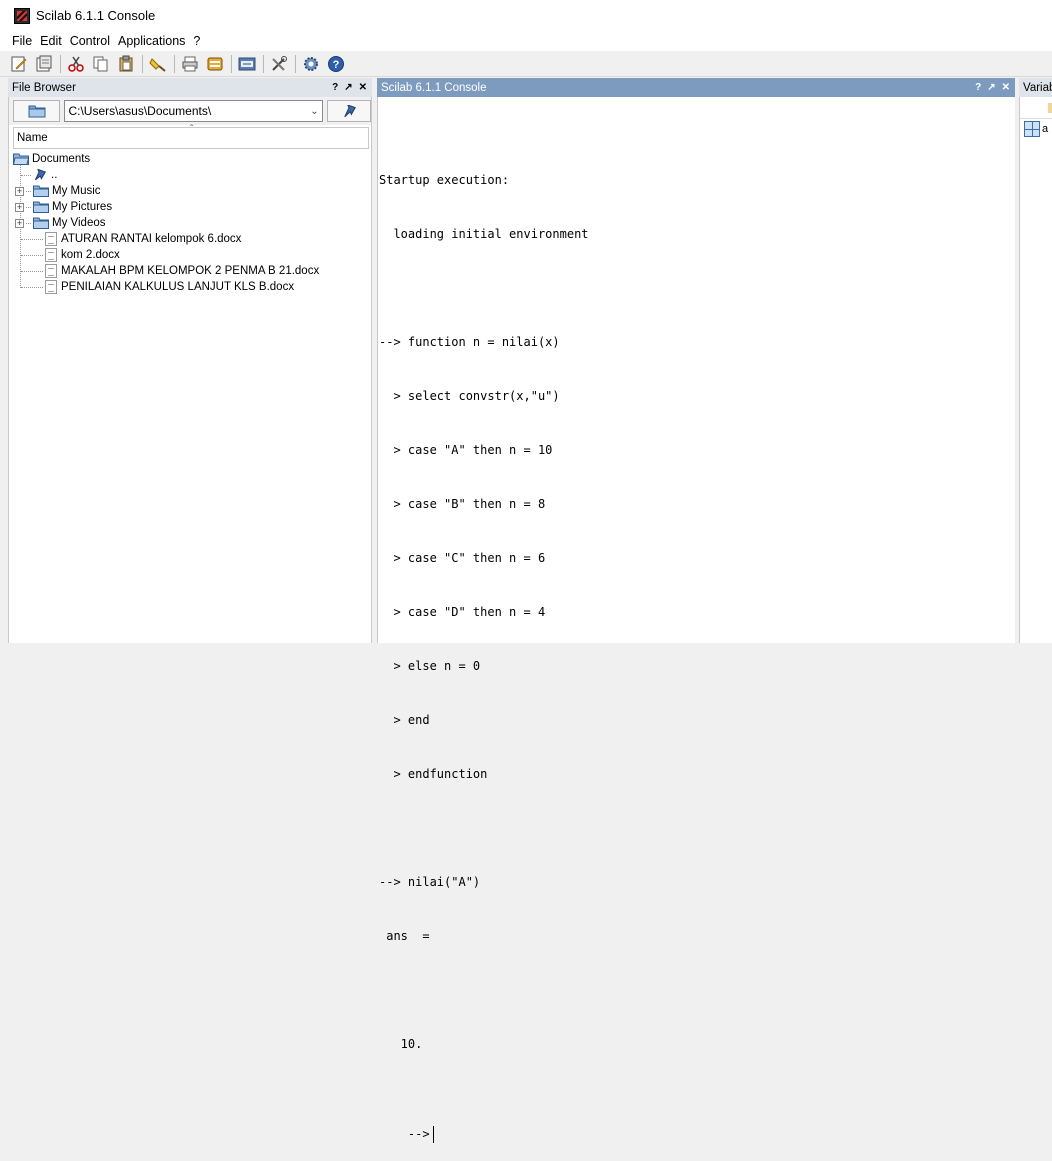 This screenshot has height=1161, width=1052. Describe the element at coordinates (484, 234) in the screenshot. I see `console-line: loading initial environment` at that location.